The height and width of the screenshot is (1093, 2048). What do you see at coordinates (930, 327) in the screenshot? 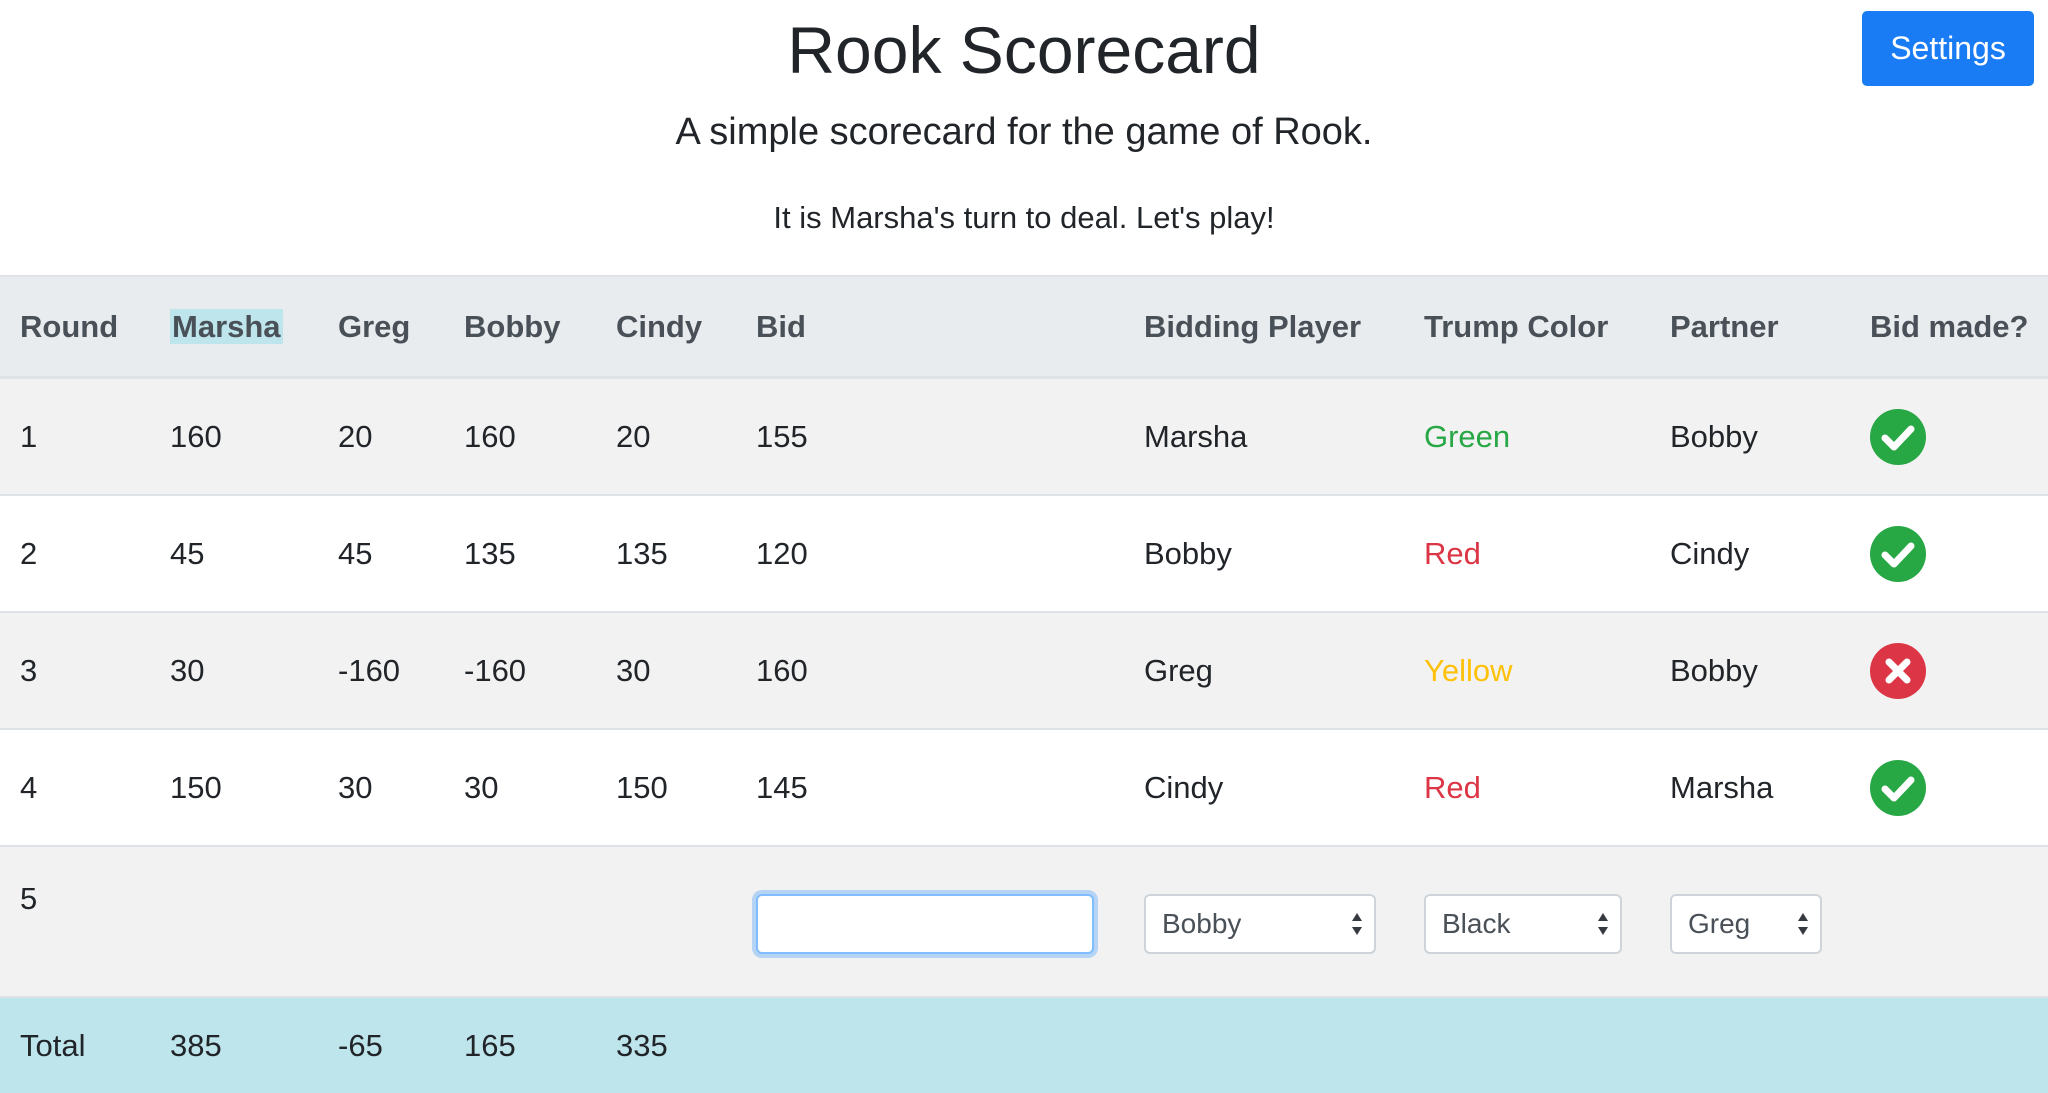
I see `column-header-bid: Bid` at bounding box center [930, 327].